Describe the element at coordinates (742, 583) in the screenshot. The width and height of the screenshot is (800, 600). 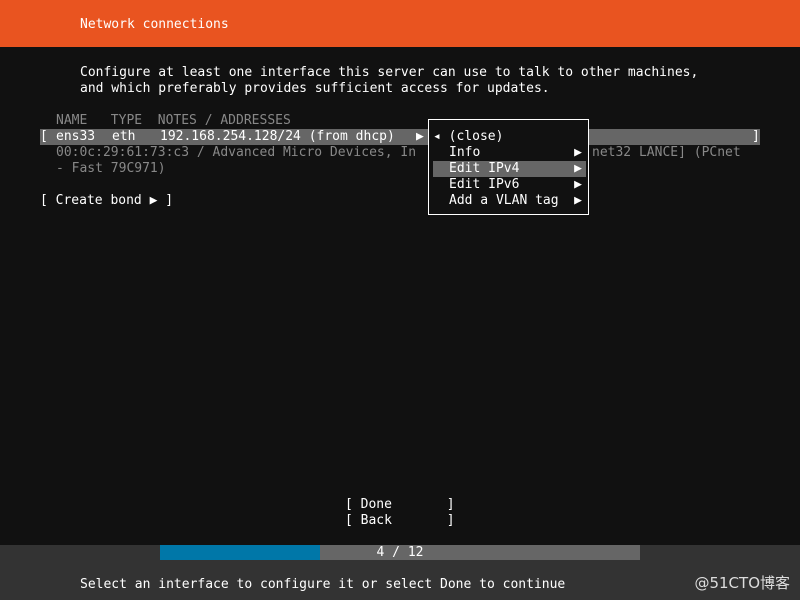
I see `watermark: @51CTO博客` at that location.